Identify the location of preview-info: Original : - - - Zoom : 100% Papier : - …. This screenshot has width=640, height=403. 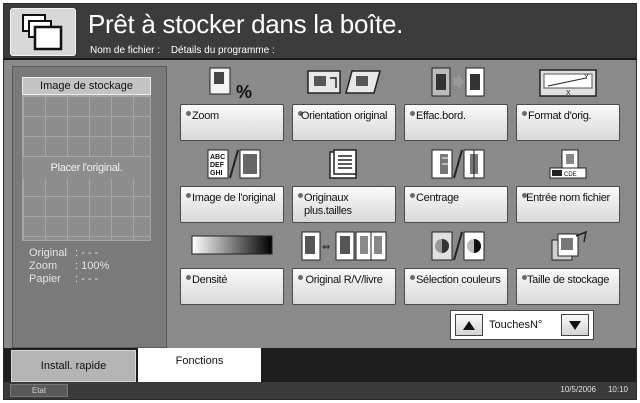
(69, 266).